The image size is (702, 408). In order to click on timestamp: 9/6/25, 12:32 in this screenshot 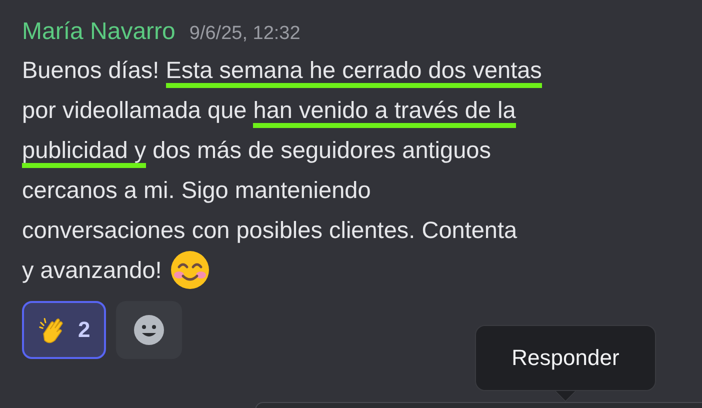, I will do `click(244, 34)`.